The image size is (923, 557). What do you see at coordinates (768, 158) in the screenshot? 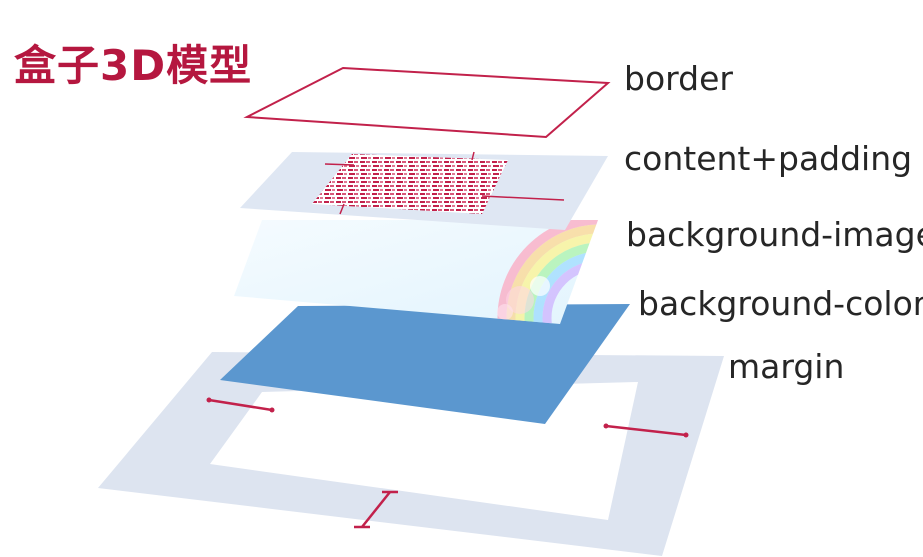
I see `content-padding-label: content+padding` at bounding box center [768, 158].